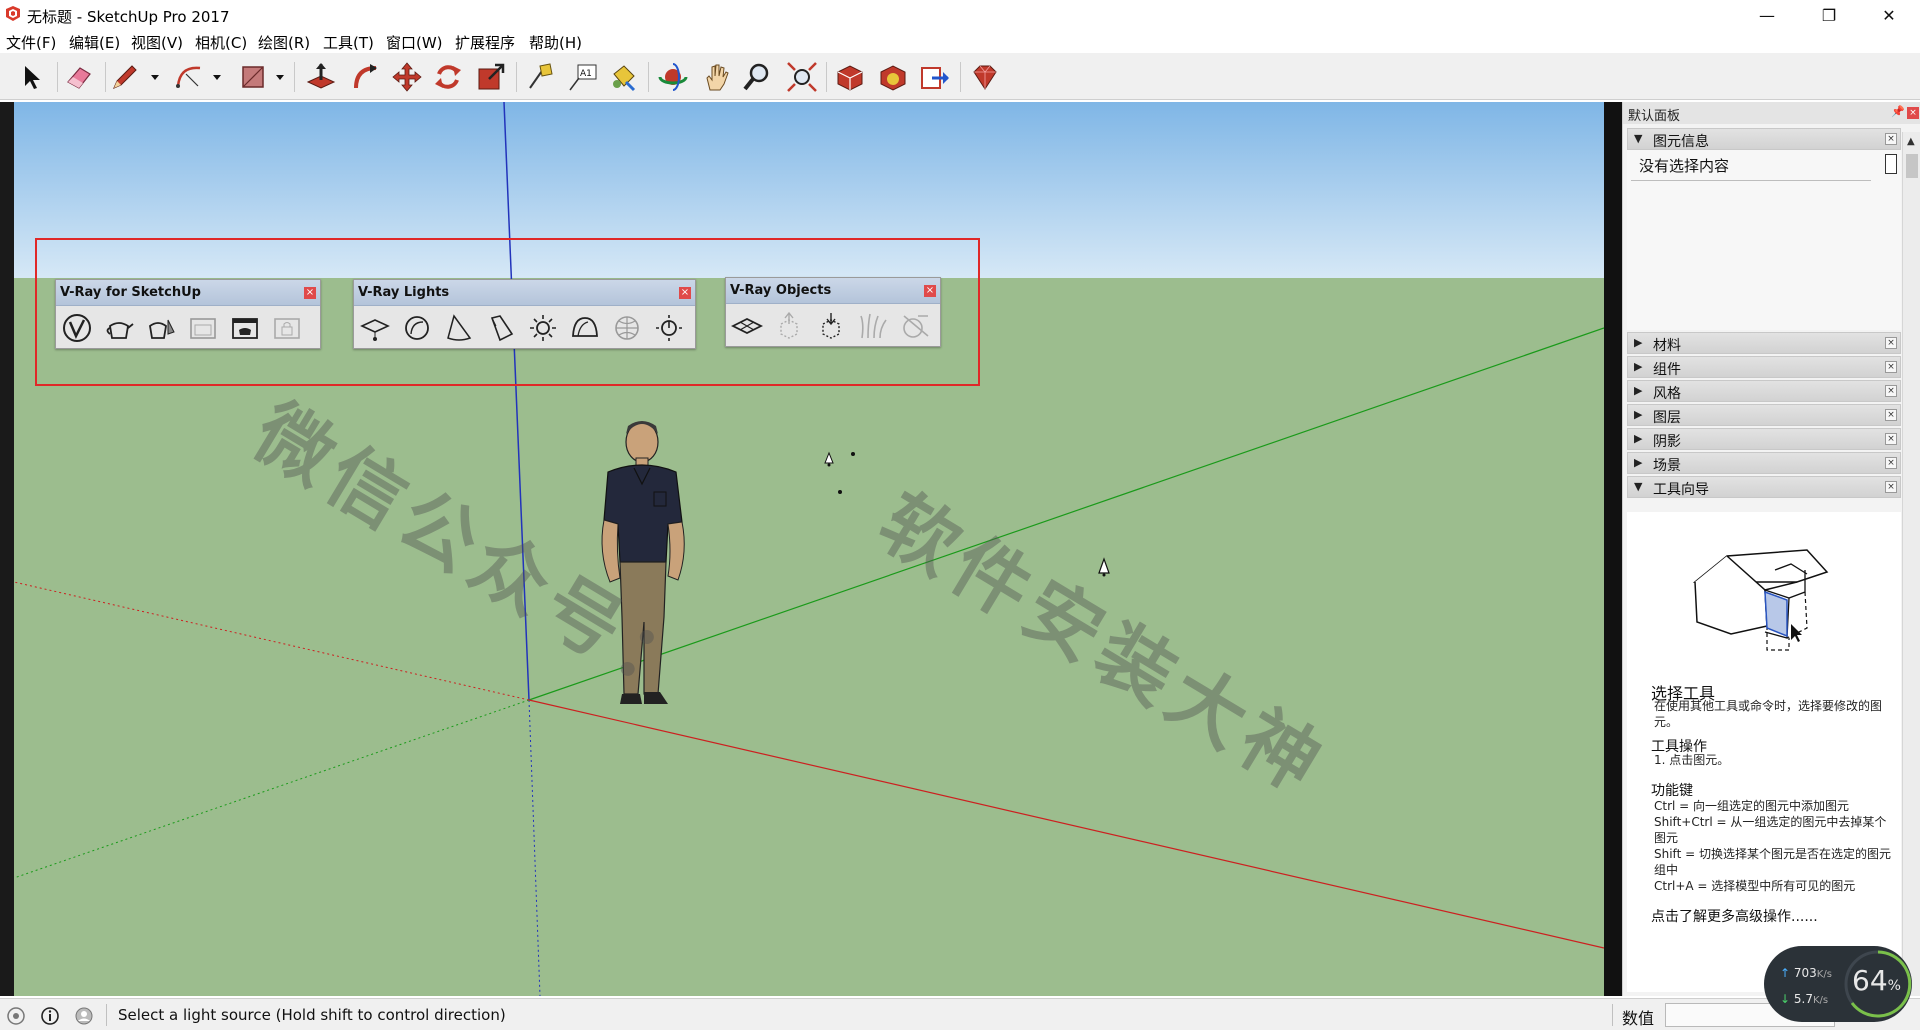 Image resolution: width=1920 pixels, height=1030 pixels. What do you see at coordinates (84, 1016) in the screenshot?
I see `user-account-icon` at bounding box center [84, 1016].